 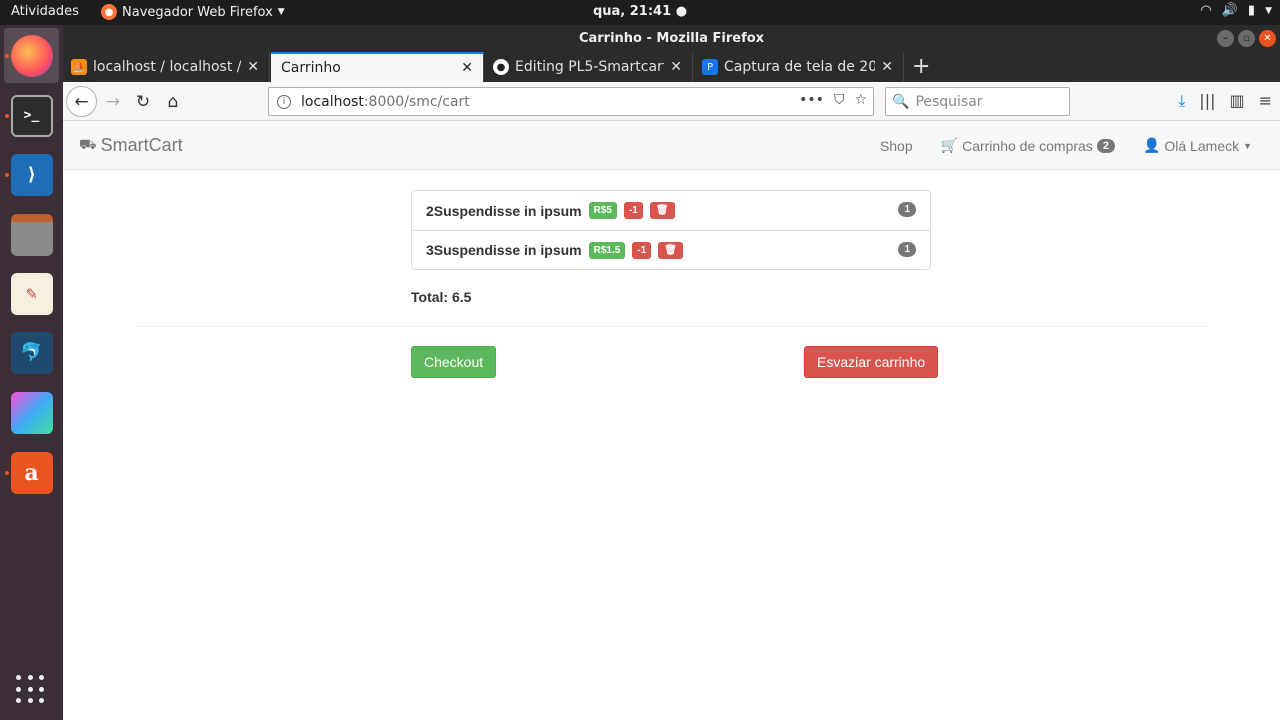 I want to click on files-icon, so click(x=31, y=234).